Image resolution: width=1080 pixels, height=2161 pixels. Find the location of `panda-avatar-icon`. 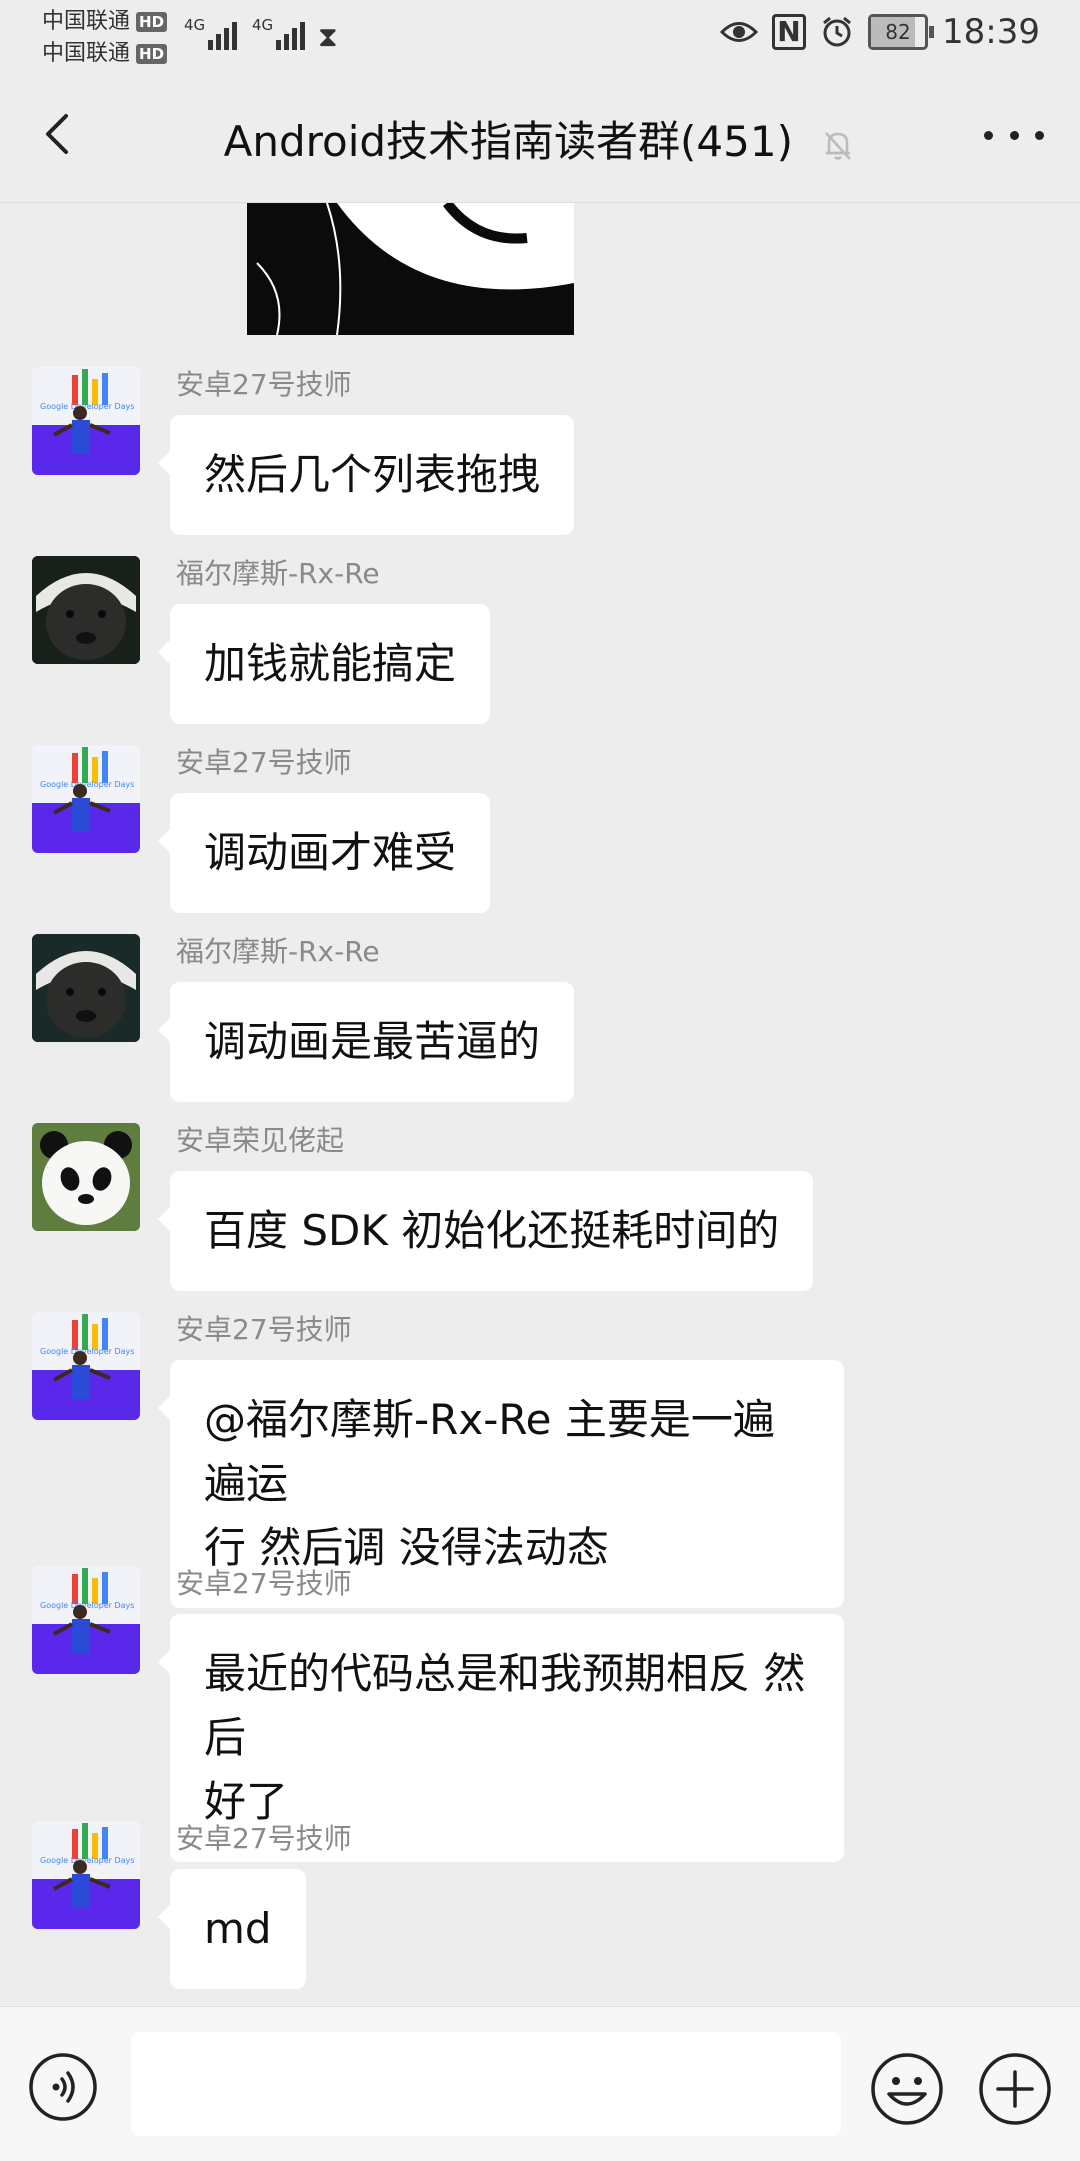

panda-avatar-icon is located at coordinates (86, 1177).